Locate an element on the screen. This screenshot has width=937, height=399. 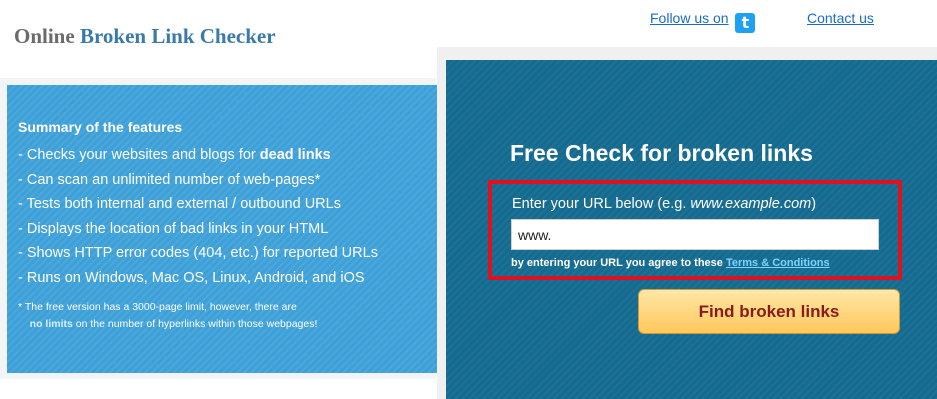
feature-item-bold: dead links is located at coordinates (295, 155).